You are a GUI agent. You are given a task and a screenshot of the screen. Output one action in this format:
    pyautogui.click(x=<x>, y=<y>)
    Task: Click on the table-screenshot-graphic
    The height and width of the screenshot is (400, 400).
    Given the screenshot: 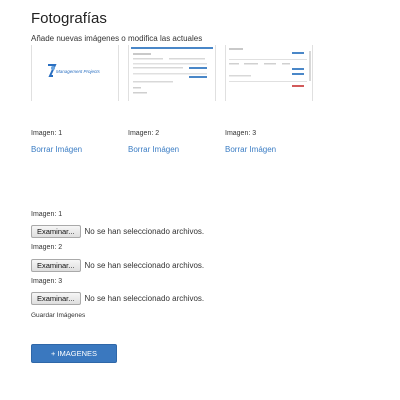 What is the action you would take?
    pyautogui.click(x=270, y=67)
    